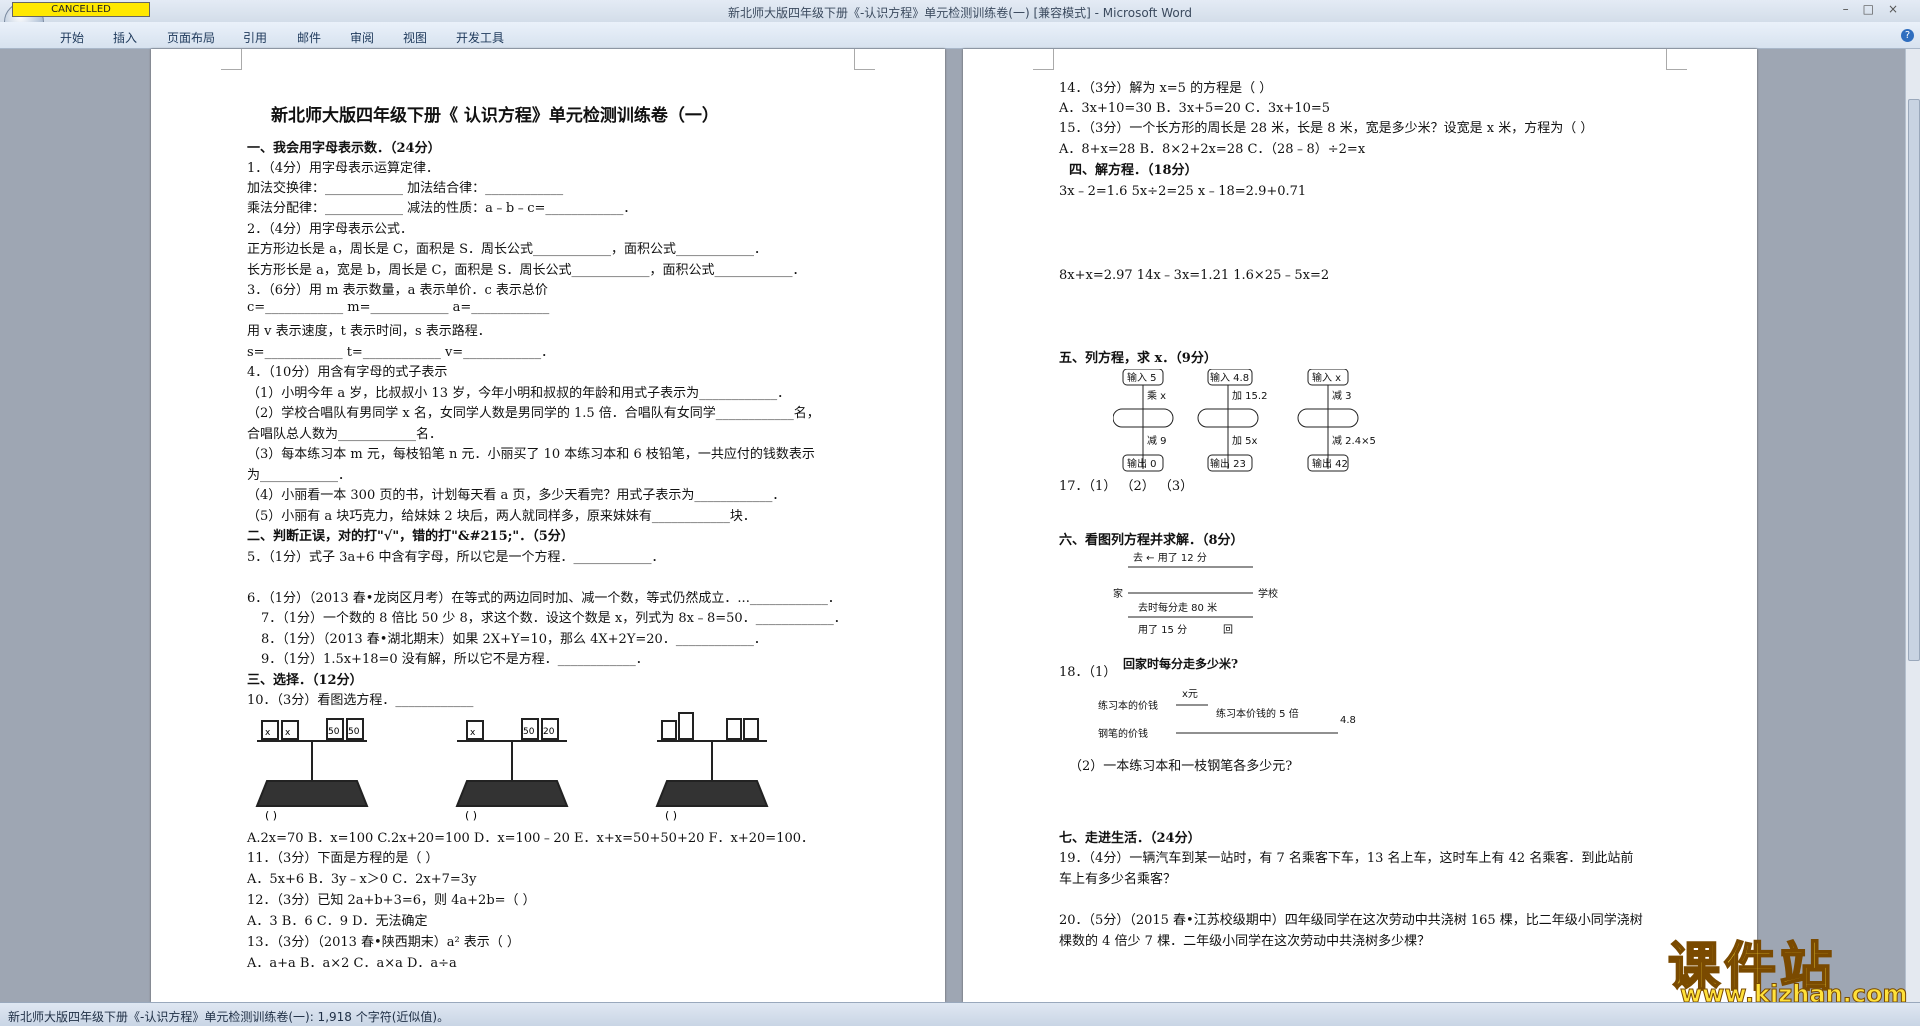 The width and height of the screenshot is (1920, 1026). Describe the element at coordinates (1118, 879) in the screenshot. I see `question-line: 车上有多少名乘客？` at that location.